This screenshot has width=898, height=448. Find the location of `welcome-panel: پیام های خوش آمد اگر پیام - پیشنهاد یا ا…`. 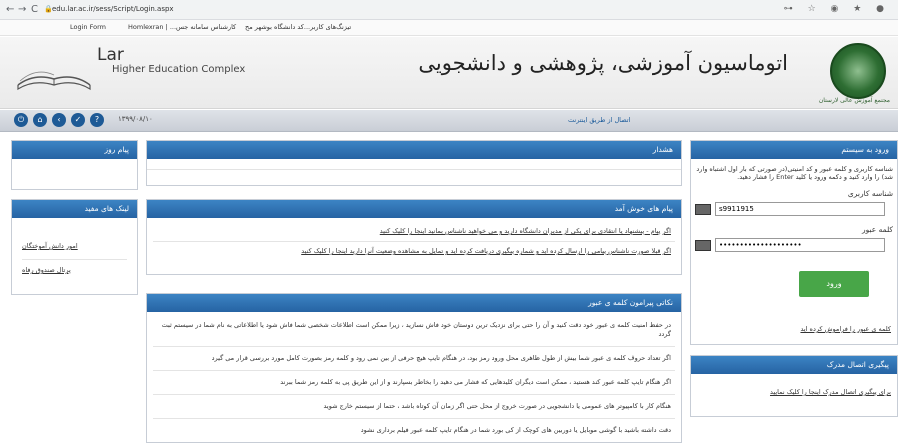

welcome-panel: پیام های خوش آمد اگر پیام - پیشنهاد یا ا… is located at coordinates (414, 237).